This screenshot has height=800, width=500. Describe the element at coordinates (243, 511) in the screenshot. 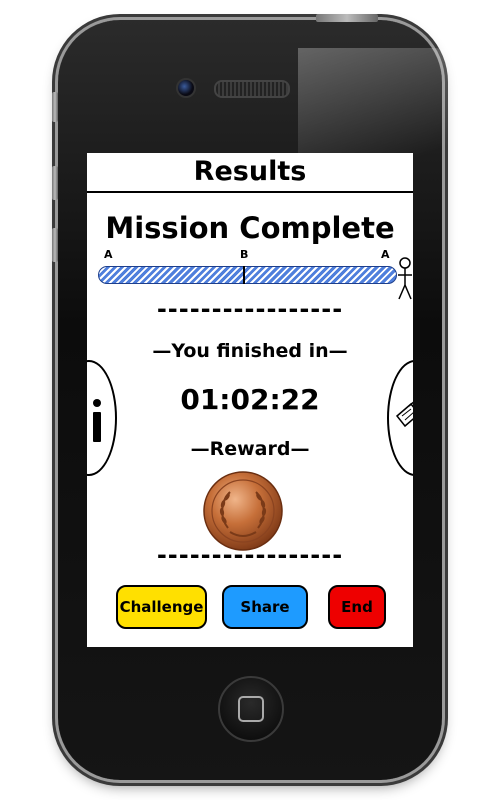

I see `bronze-medal-icon` at that location.